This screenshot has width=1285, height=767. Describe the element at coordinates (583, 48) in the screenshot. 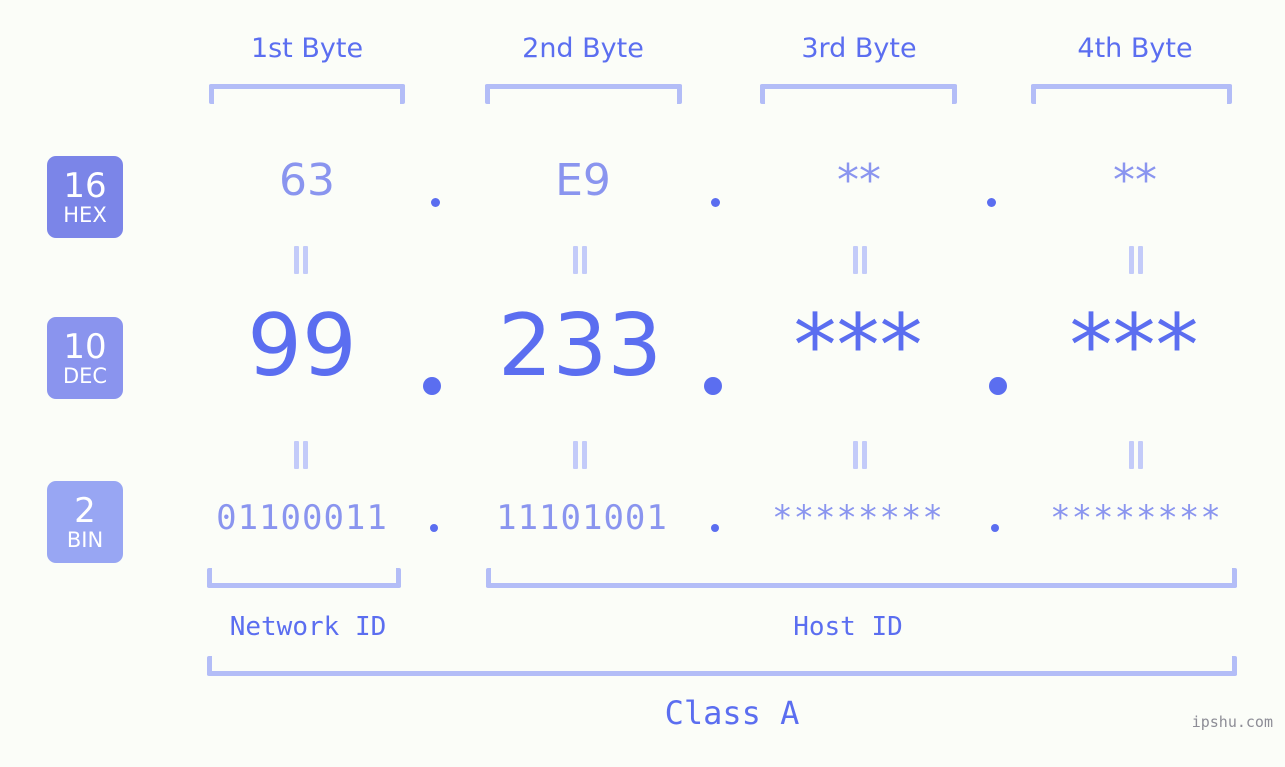

I see `byte-header-2: 2nd Byte` at that location.